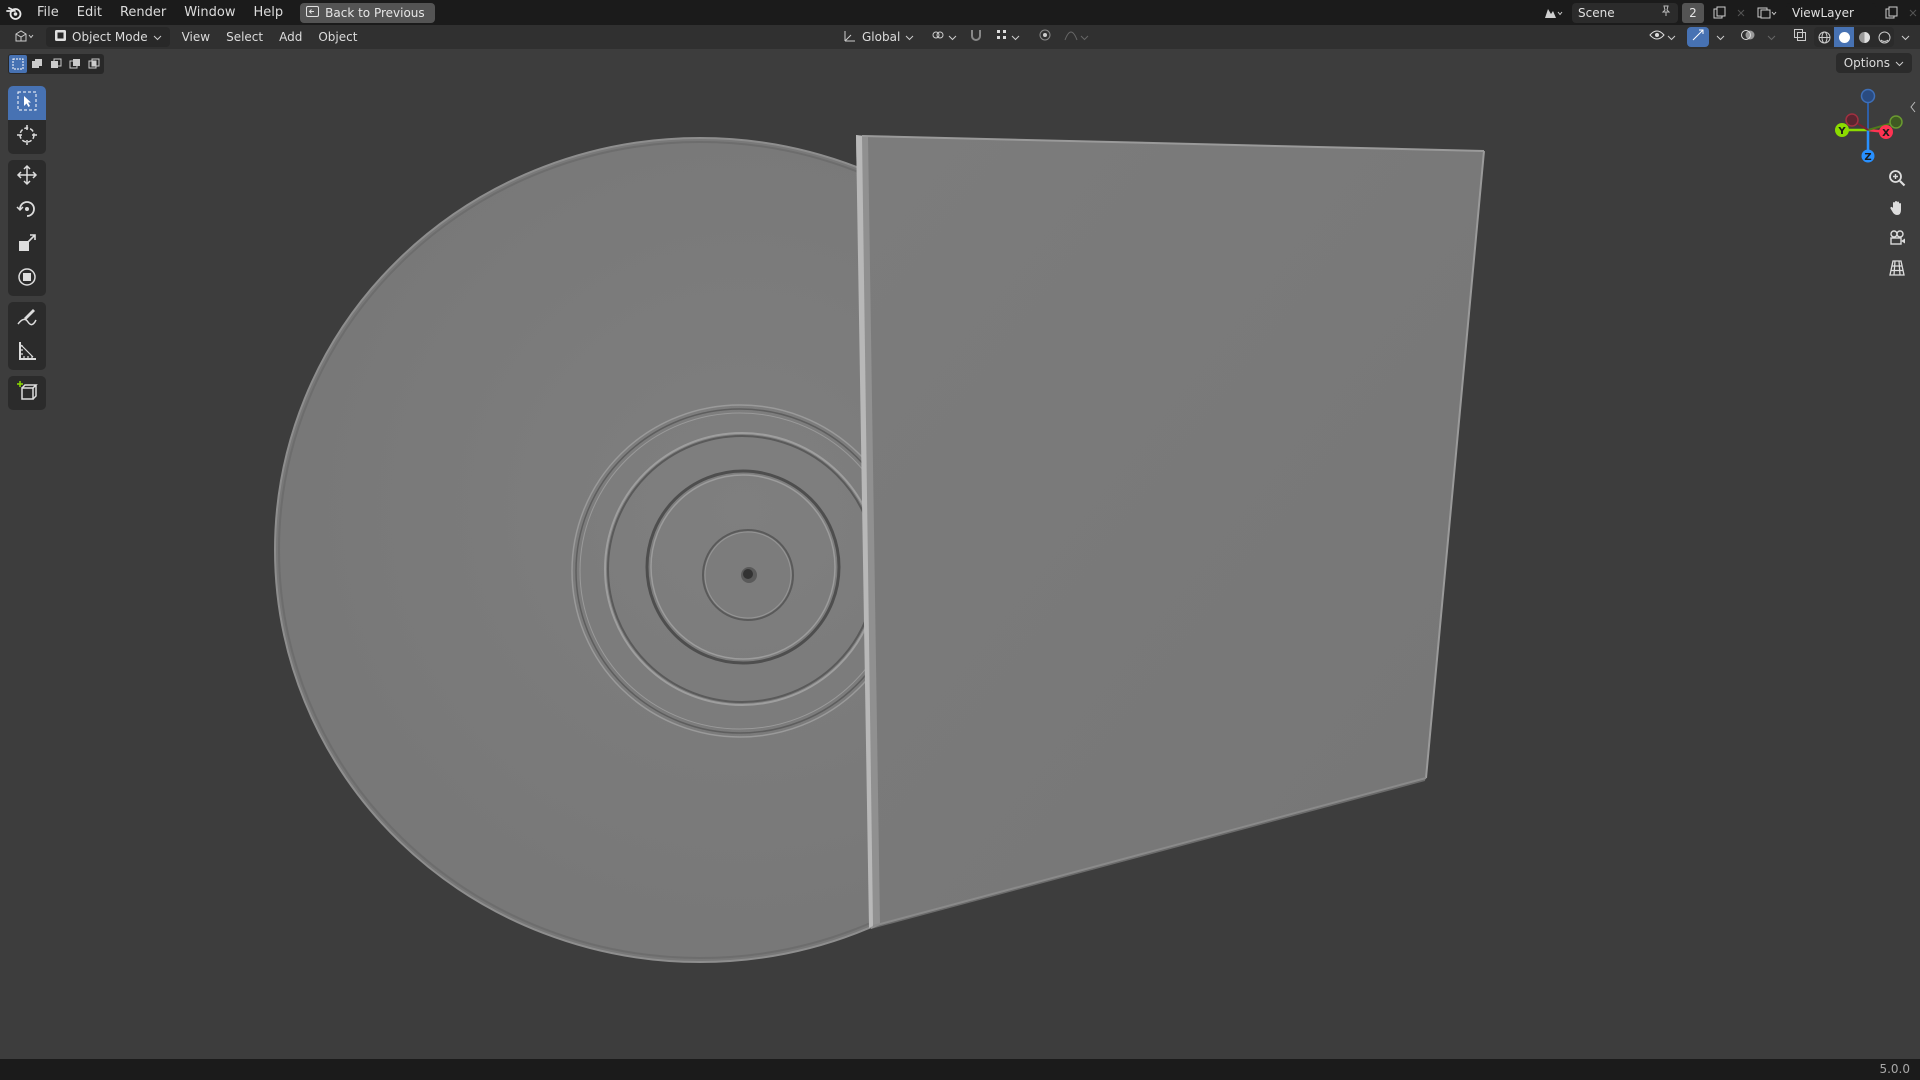 This screenshot has height=1080, width=1920. I want to click on shading-modes, so click(1854, 37).